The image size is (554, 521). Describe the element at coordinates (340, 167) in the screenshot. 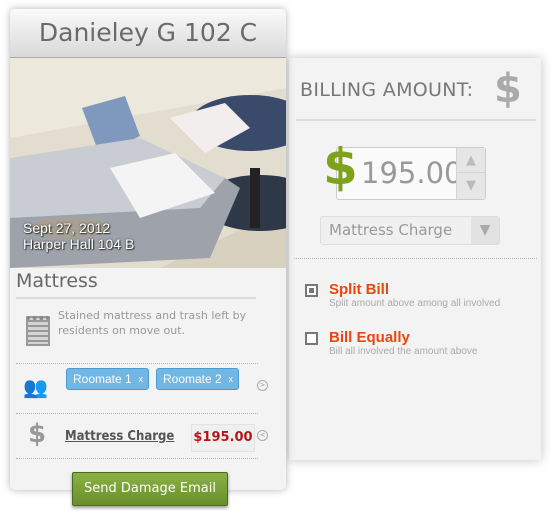

I see `currency-symbol: $` at that location.